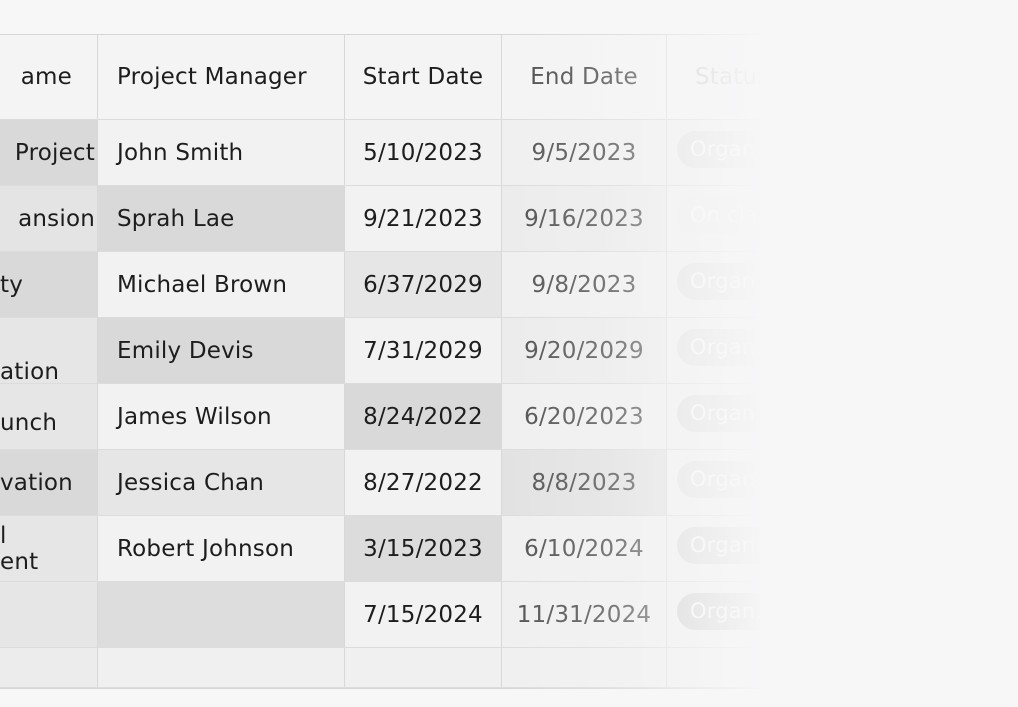 The height and width of the screenshot is (707, 1018). I want to click on end-date-cell: 9/16/2023, so click(584, 218).